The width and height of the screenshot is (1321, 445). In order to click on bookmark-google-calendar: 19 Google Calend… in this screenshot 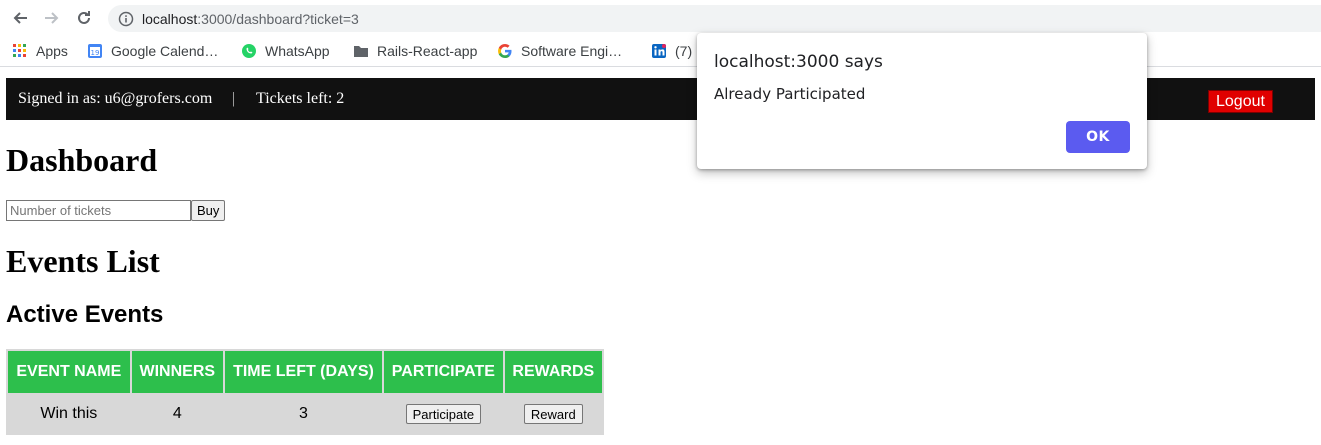, I will do `click(152, 51)`.